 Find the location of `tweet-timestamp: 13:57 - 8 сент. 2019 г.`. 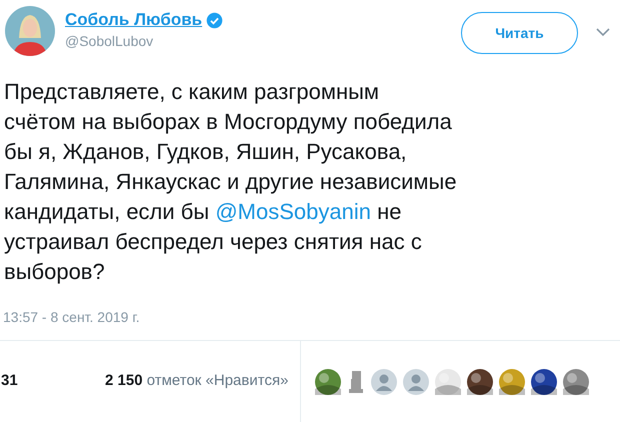

tweet-timestamp: 13:57 - 8 сент. 2019 г. is located at coordinates (310, 317).